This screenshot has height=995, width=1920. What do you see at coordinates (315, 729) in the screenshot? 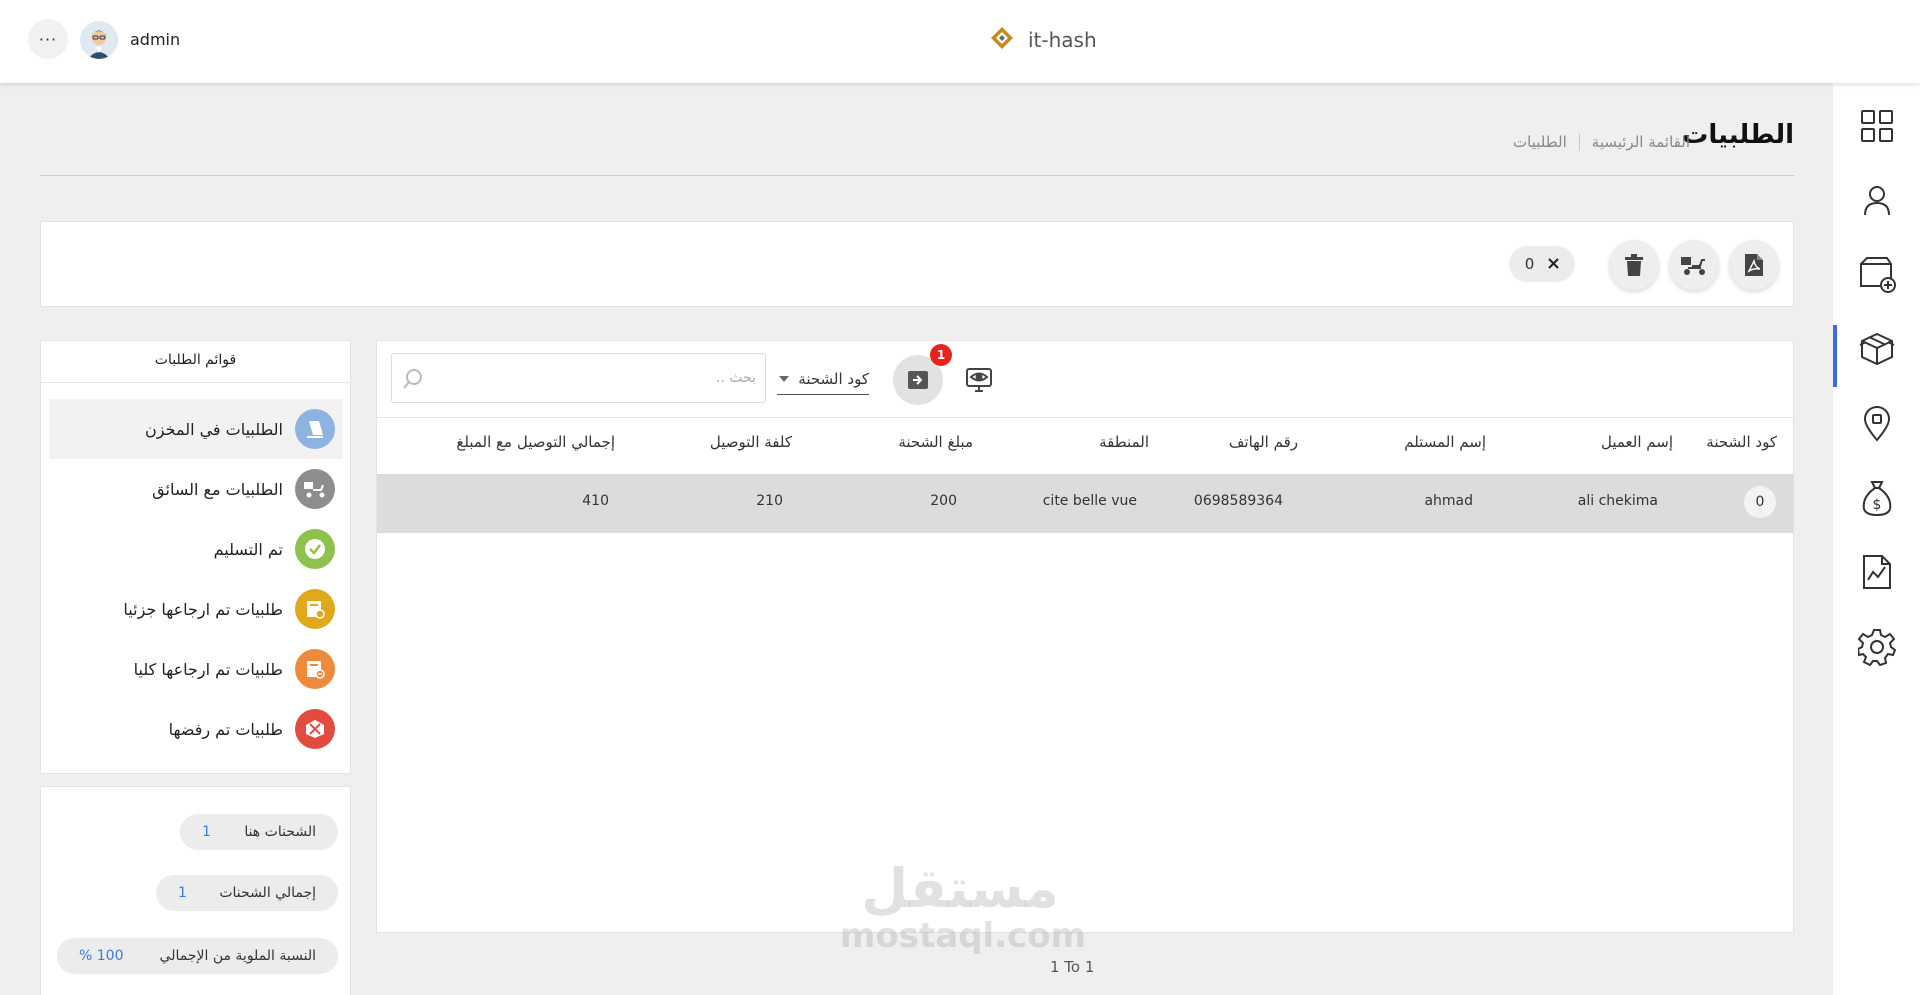
I see `rejected-icon` at bounding box center [315, 729].